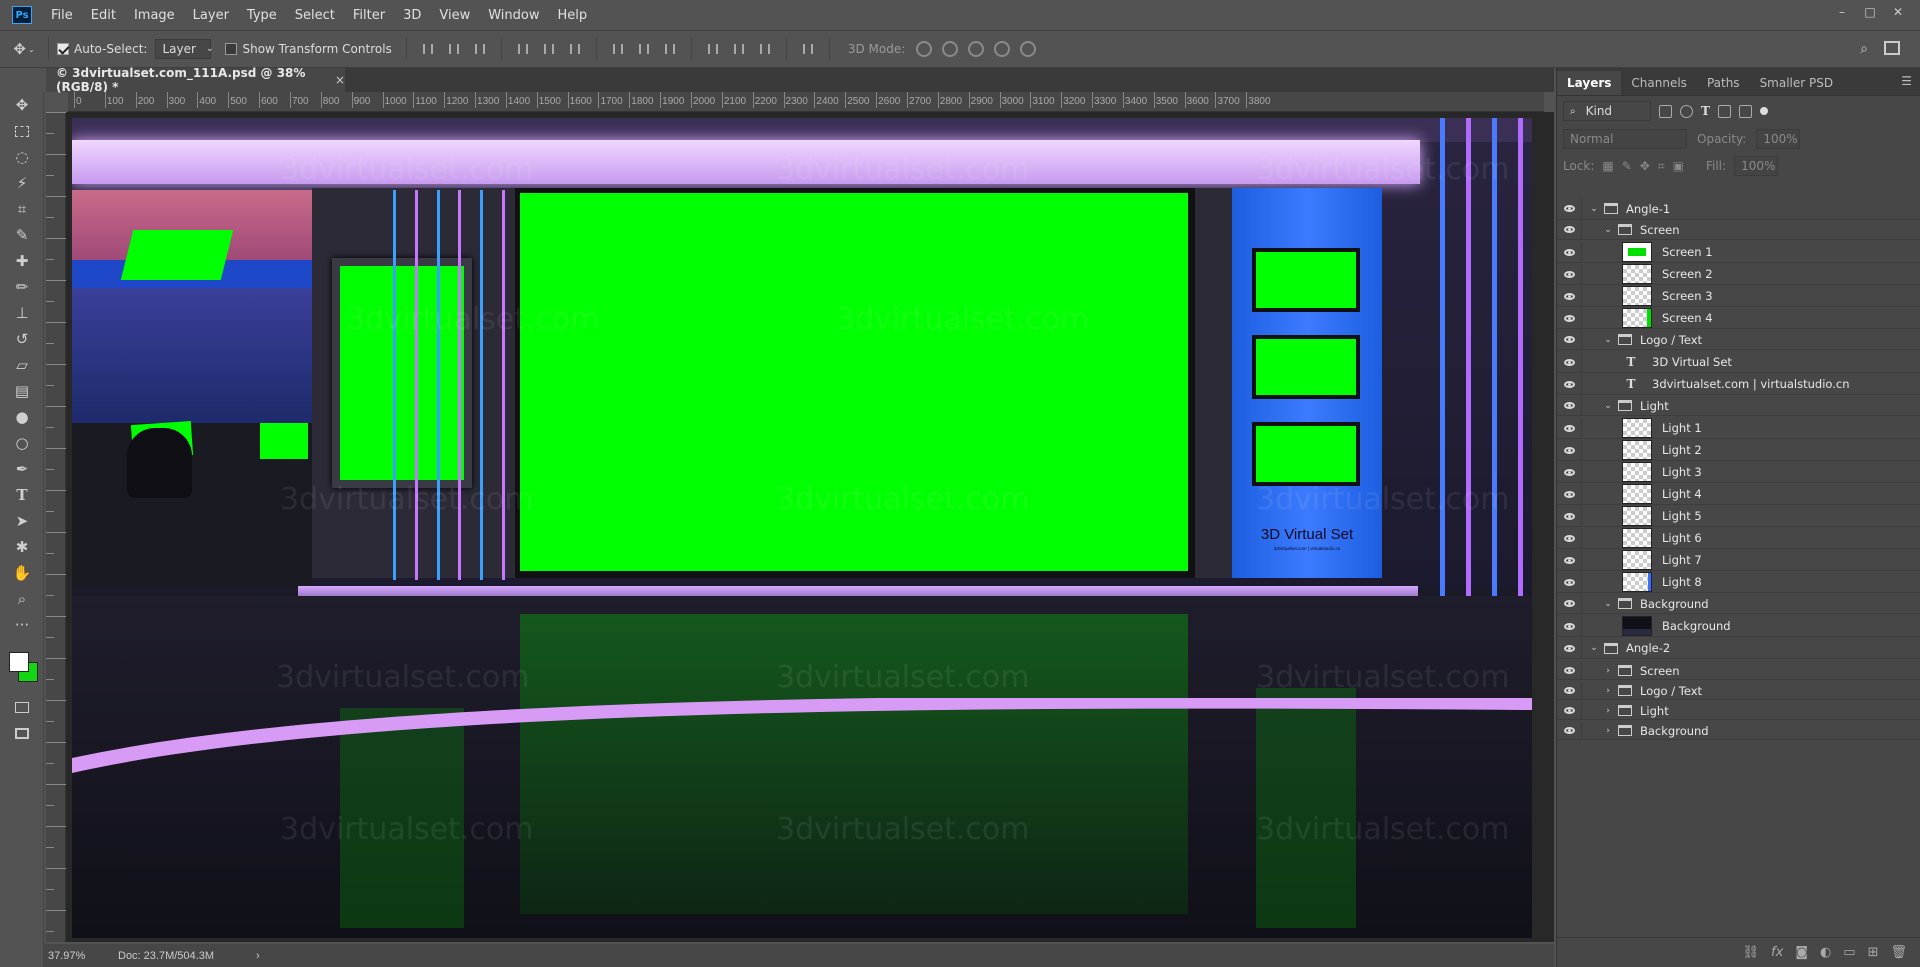 The image size is (1920, 967). I want to click on eyedropper-tool-icon: ✎, so click(22, 235).